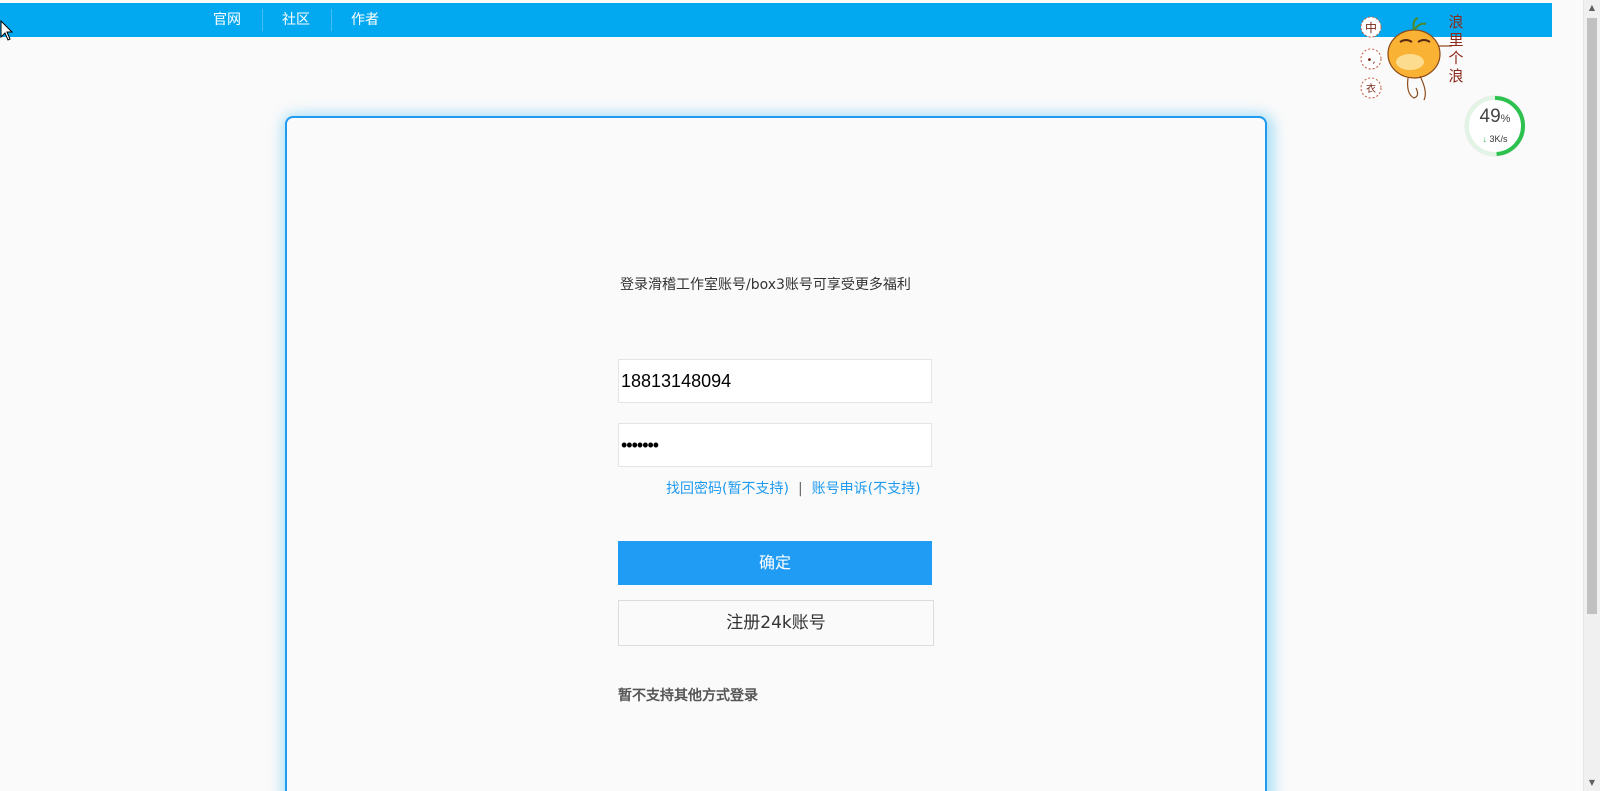  I want to click on mascot-button-label: 中, so click(1371, 27).